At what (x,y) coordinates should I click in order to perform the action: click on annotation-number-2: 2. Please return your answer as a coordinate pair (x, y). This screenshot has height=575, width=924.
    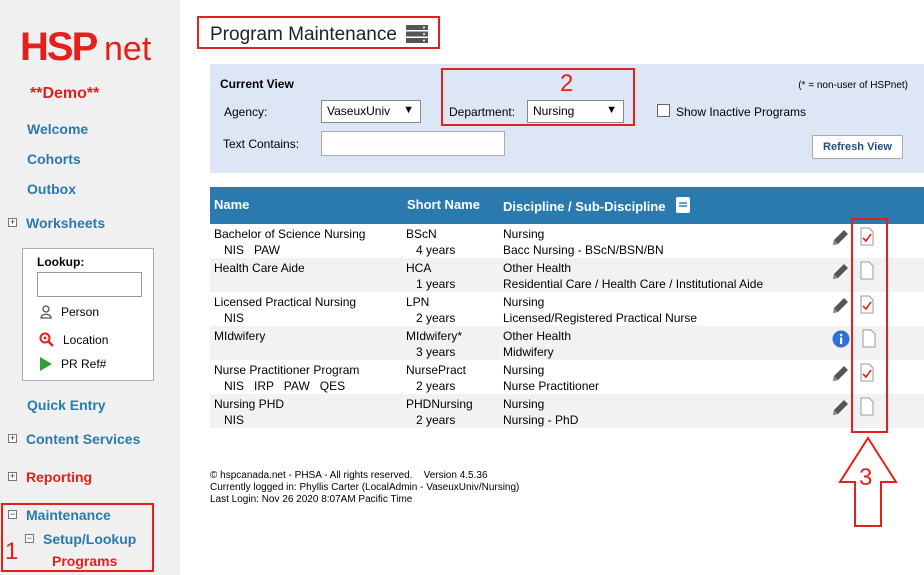
    Looking at the image, I should click on (567, 83).